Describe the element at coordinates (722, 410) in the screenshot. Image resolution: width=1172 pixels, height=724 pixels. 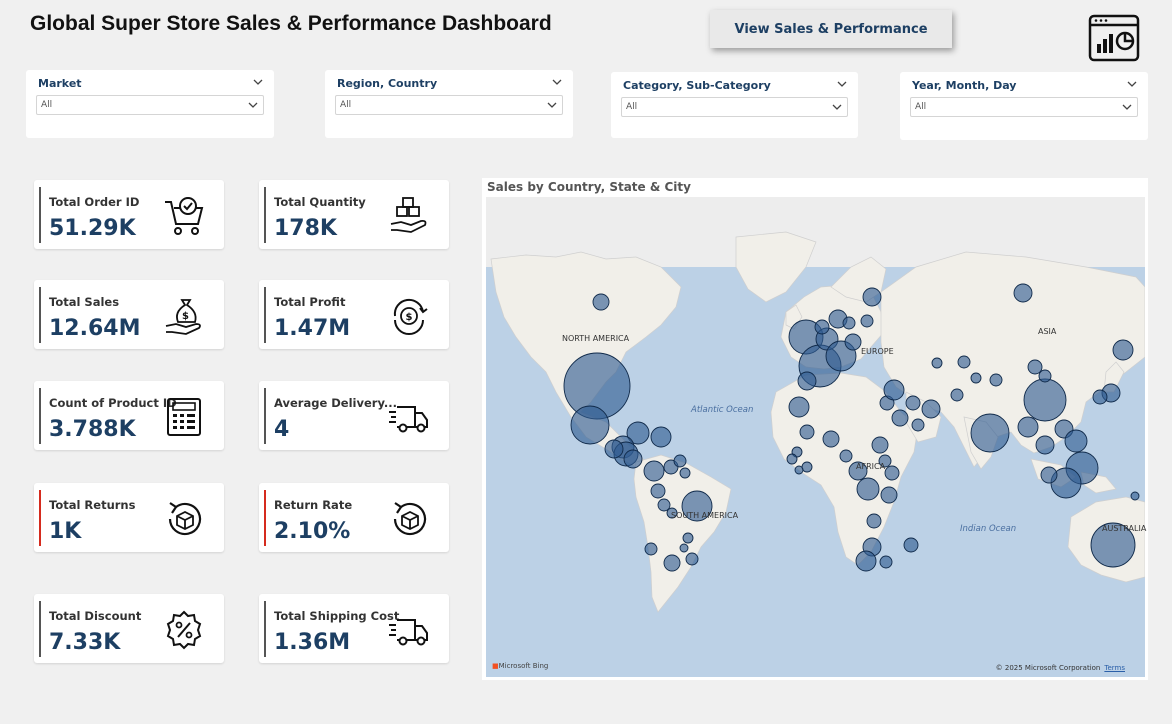
I see `label-atlantic-ocean: Atlantic Ocean` at that location.